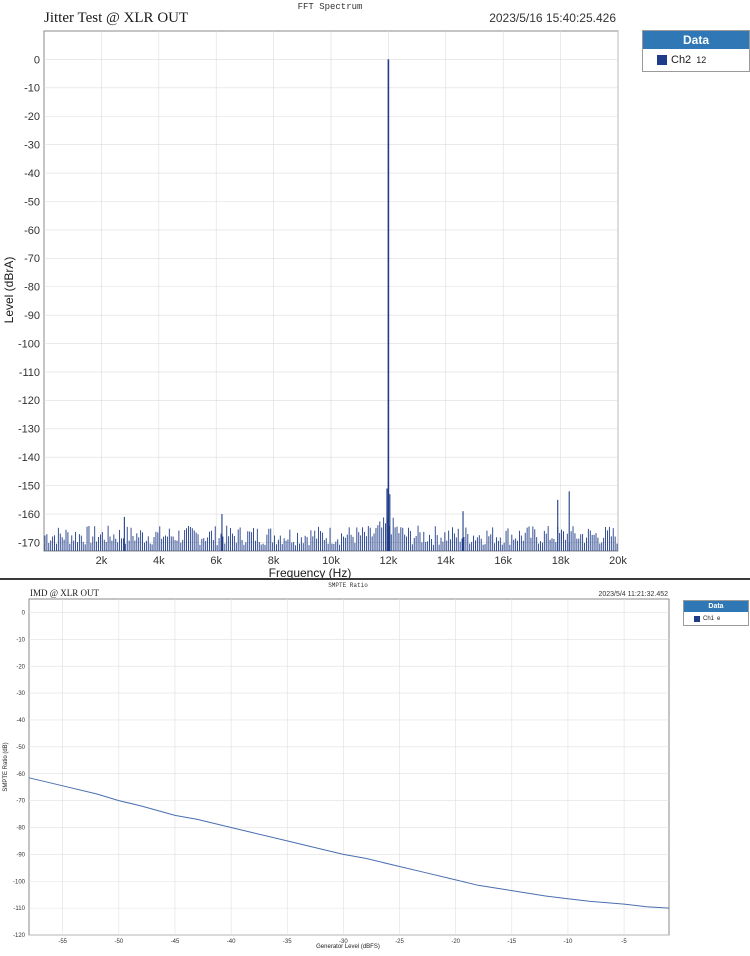 The height and width of the screenshot is (956, 750). I want to click on x-tick-label: -5, so click(624, 942).